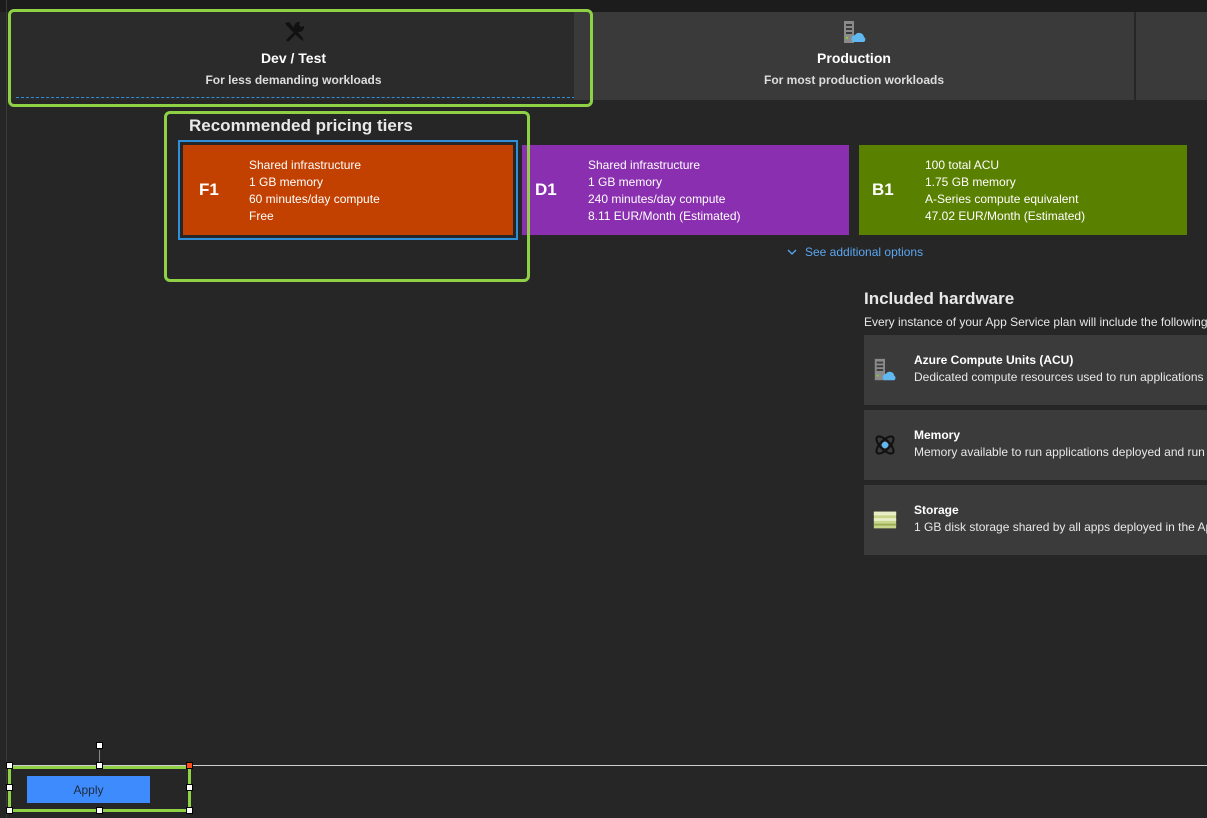  I want to click on tools-icon, so click(294, 31).